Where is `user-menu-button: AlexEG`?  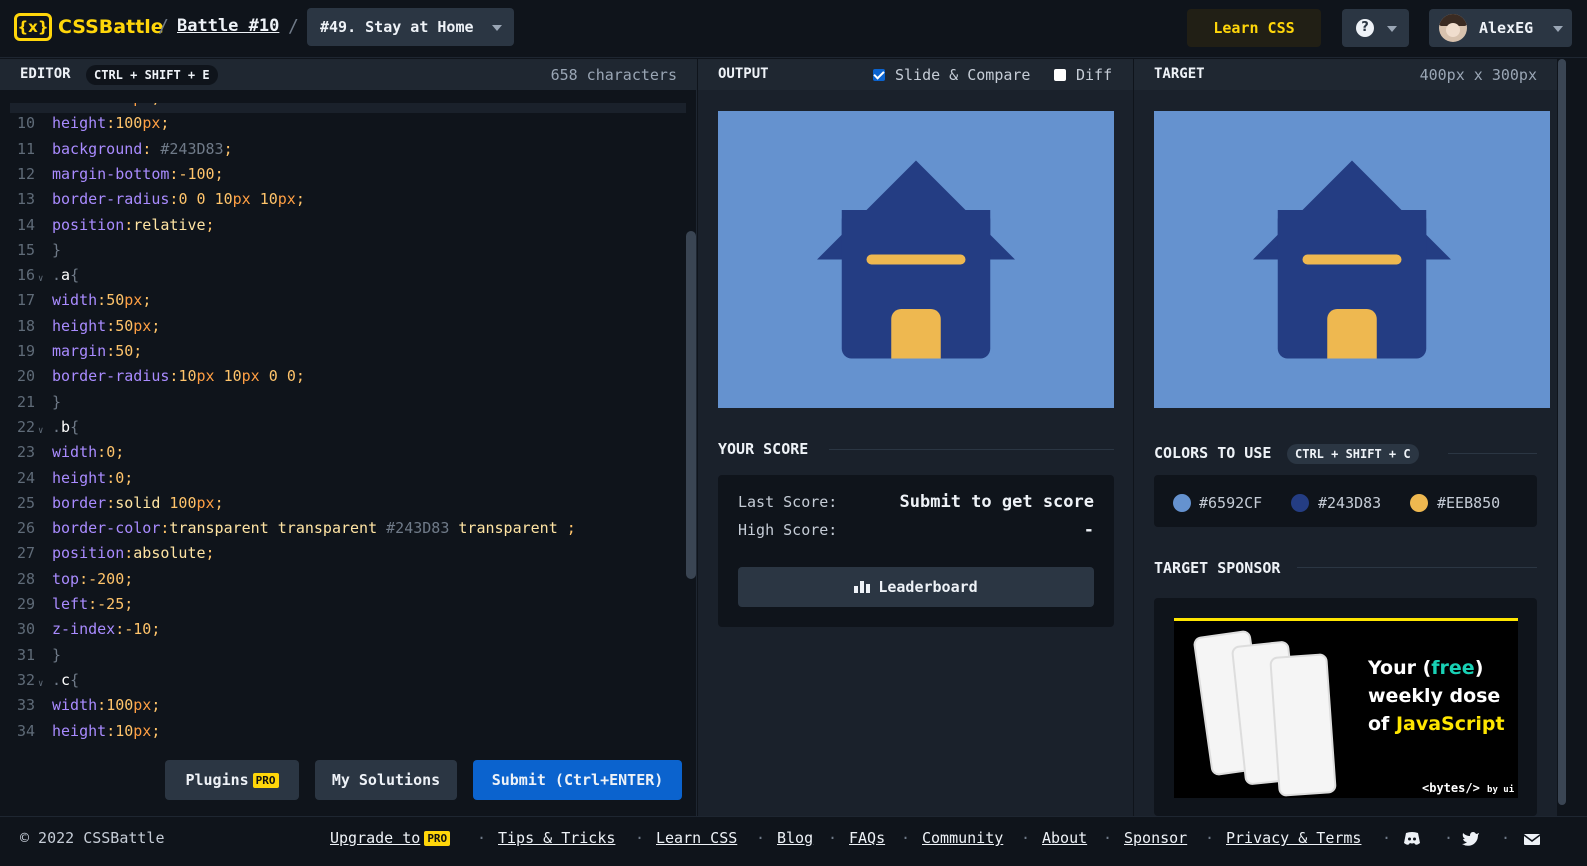 user-menu-button: AlexEG is located at coordinates (1500, 28).